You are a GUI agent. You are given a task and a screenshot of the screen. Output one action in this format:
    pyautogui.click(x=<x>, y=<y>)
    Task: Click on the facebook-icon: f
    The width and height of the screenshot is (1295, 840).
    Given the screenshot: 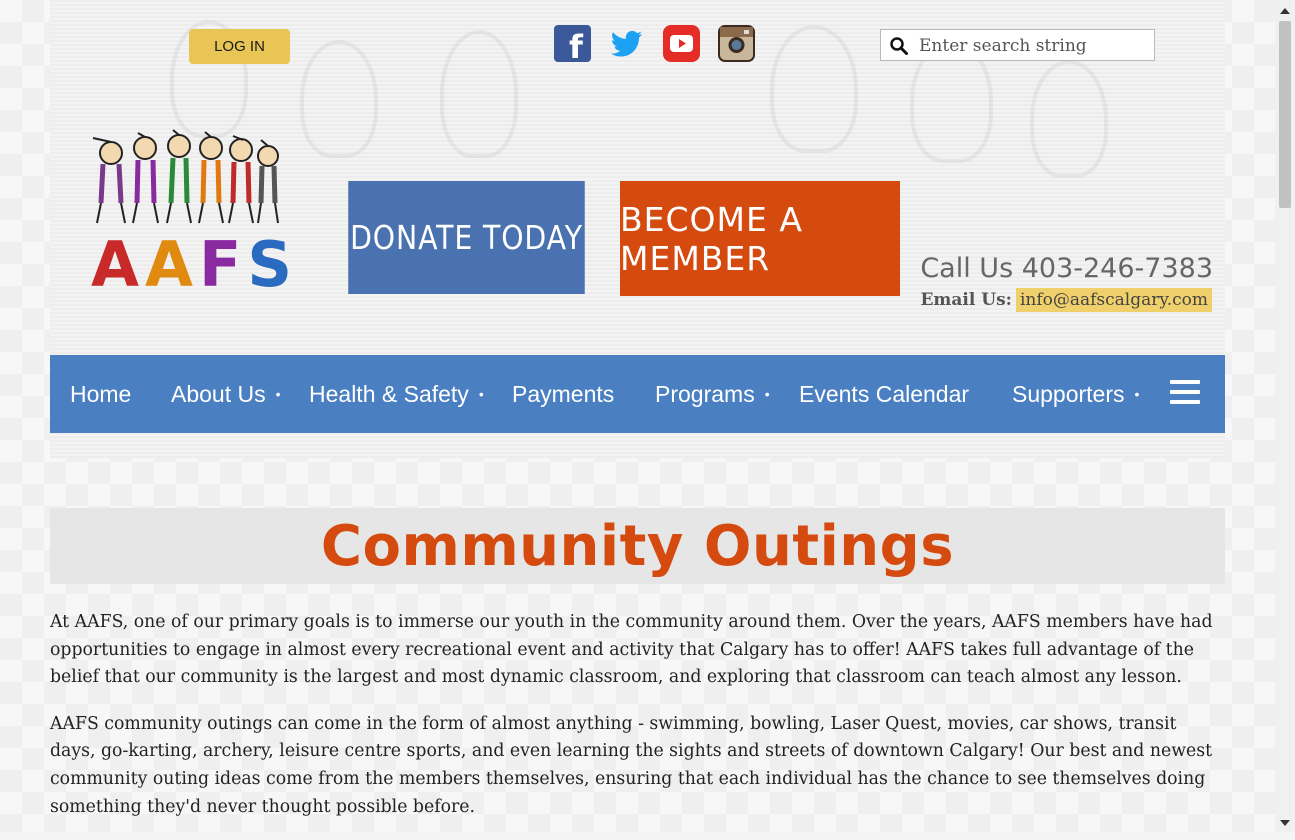 What is the action you would take?
    pyautogui.click(x=572, y=45)
    